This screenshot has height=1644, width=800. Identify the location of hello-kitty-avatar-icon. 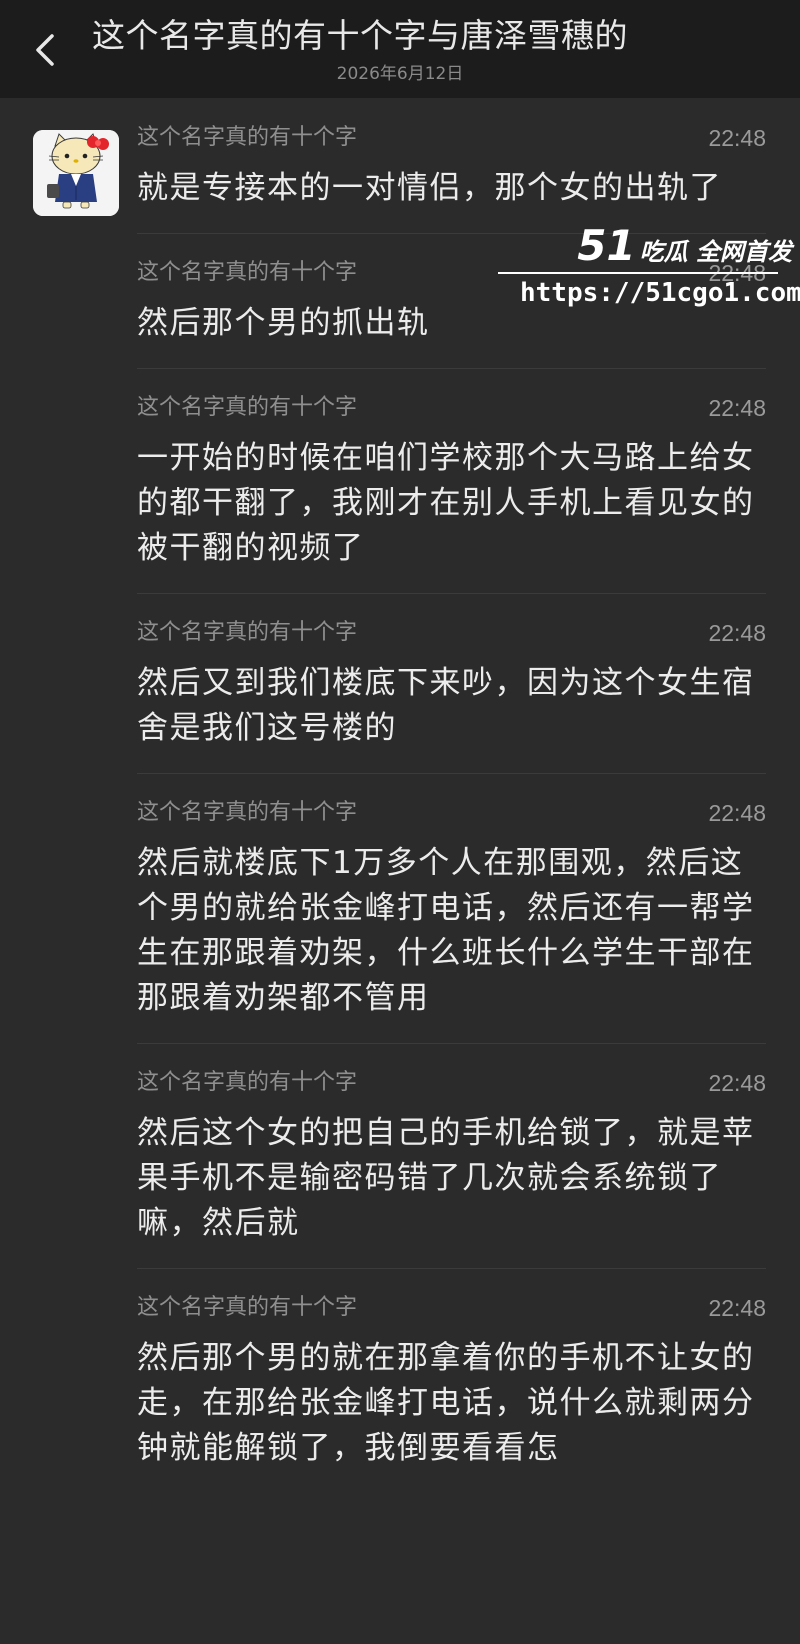
(76, 173).